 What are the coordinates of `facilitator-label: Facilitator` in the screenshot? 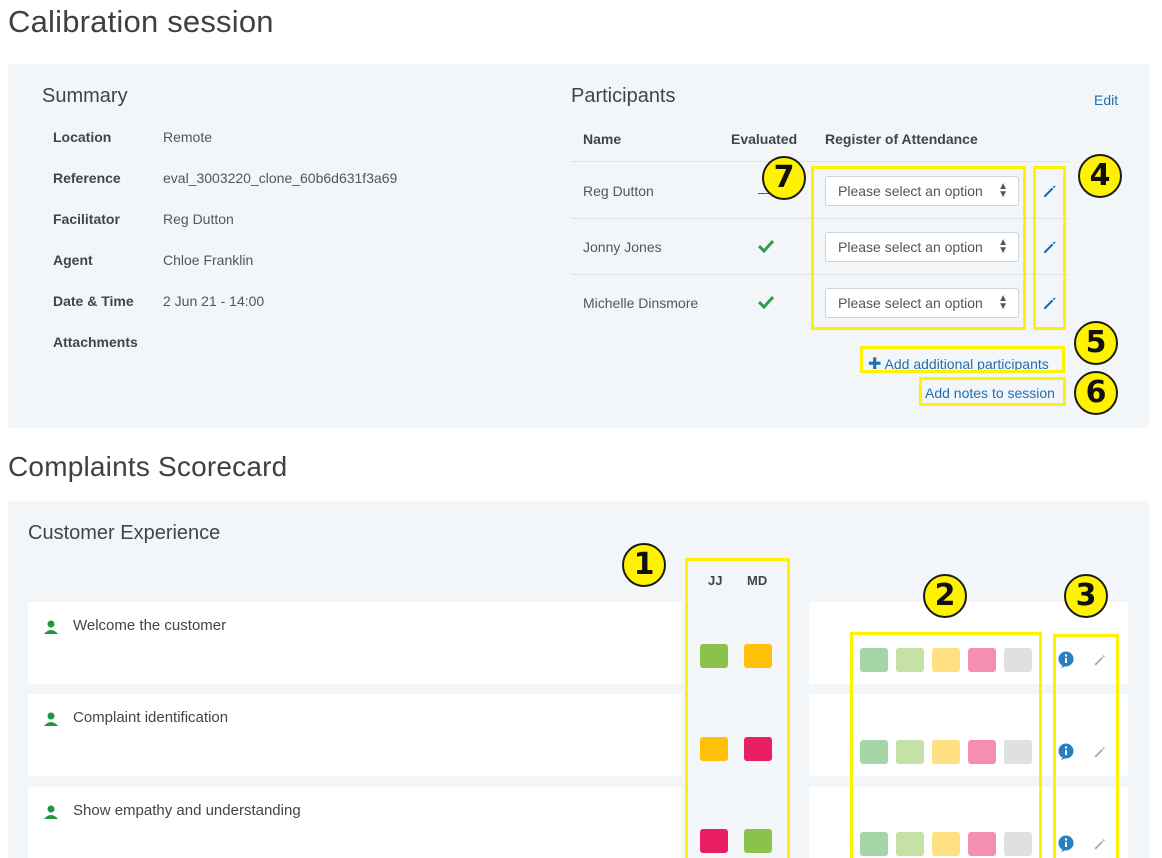 It's located at (86, 219).